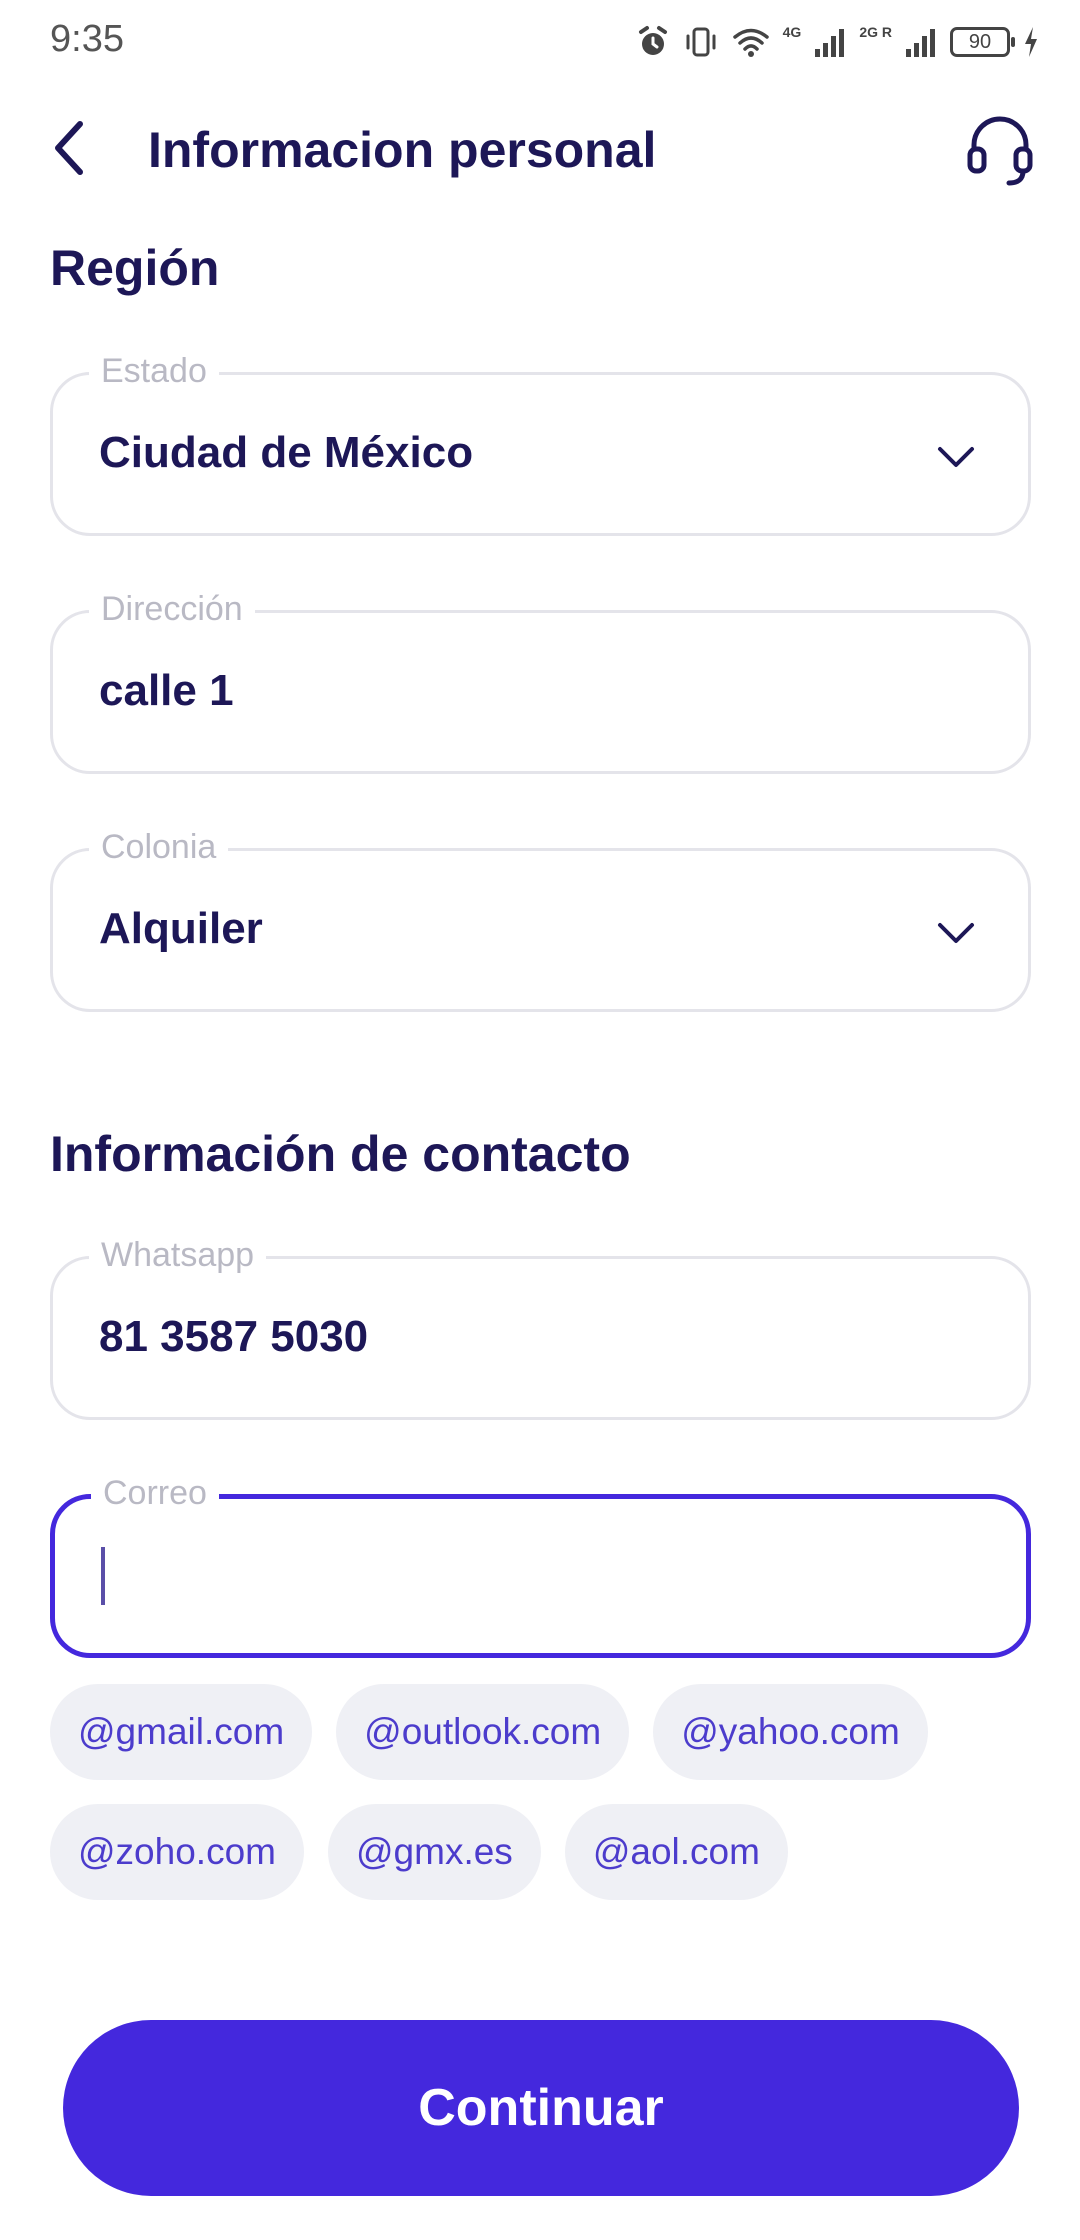 Image resolution: width=1080 pixels, height=2240 pixels. I want to click on domain-suggestions-row-1: @gmail.com @outlook.com @yahoo.com, so click(489, 1732).